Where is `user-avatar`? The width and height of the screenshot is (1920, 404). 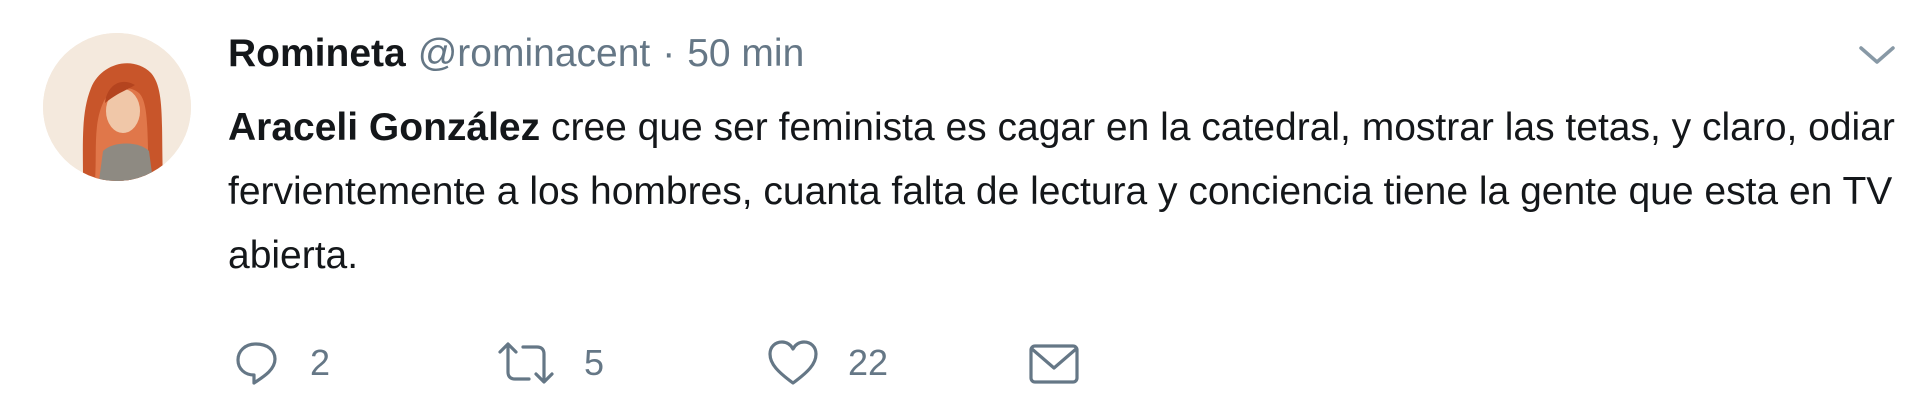 user-avatar is located at coordinates (117, 107).